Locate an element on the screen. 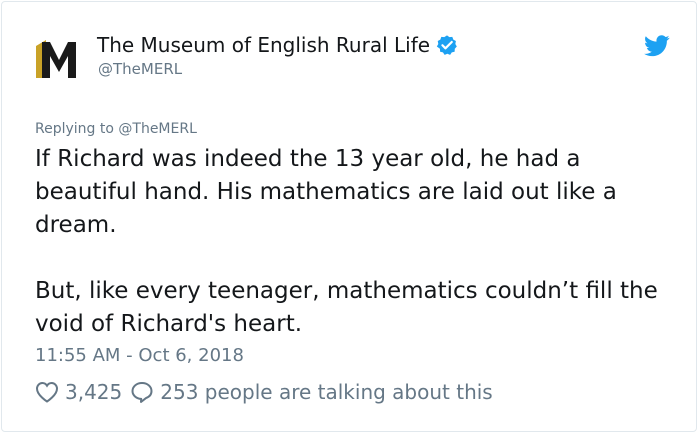 This screenshot has height=435, width=700. twitter-bird-icon is located at coordinates (657, 46).